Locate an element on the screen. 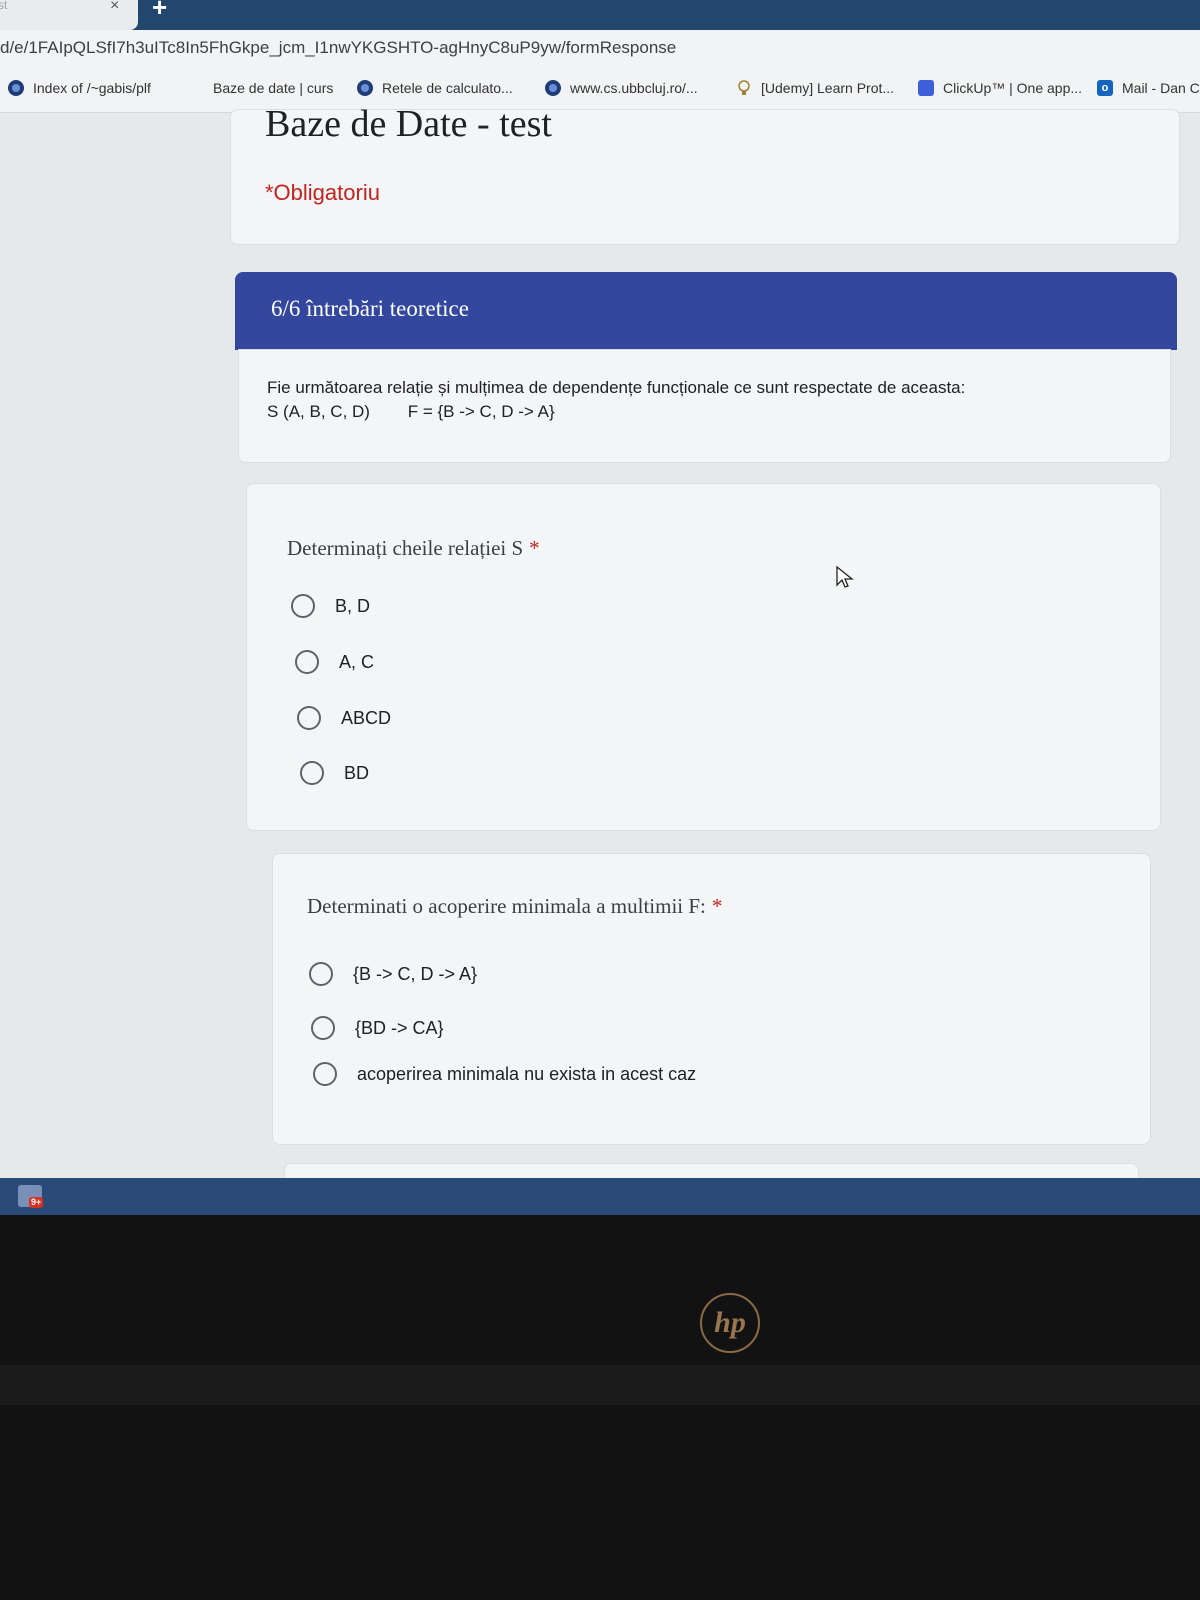 The height and width of the screenshot is (1600, 1200). bookmark-mail: o Mail - Dan C is located at coordinates (1148, 88).